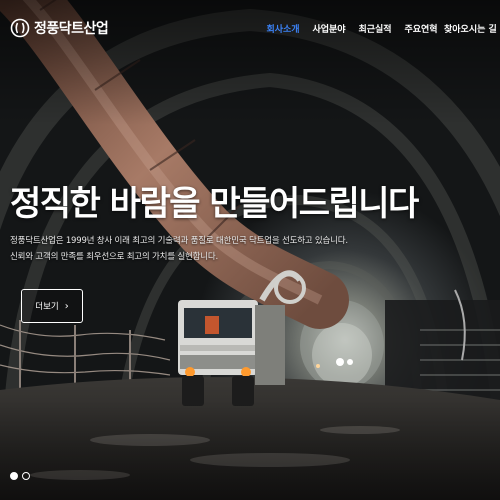  I want to click on brand-name: 정풍닥트산업, so click(71, 29).